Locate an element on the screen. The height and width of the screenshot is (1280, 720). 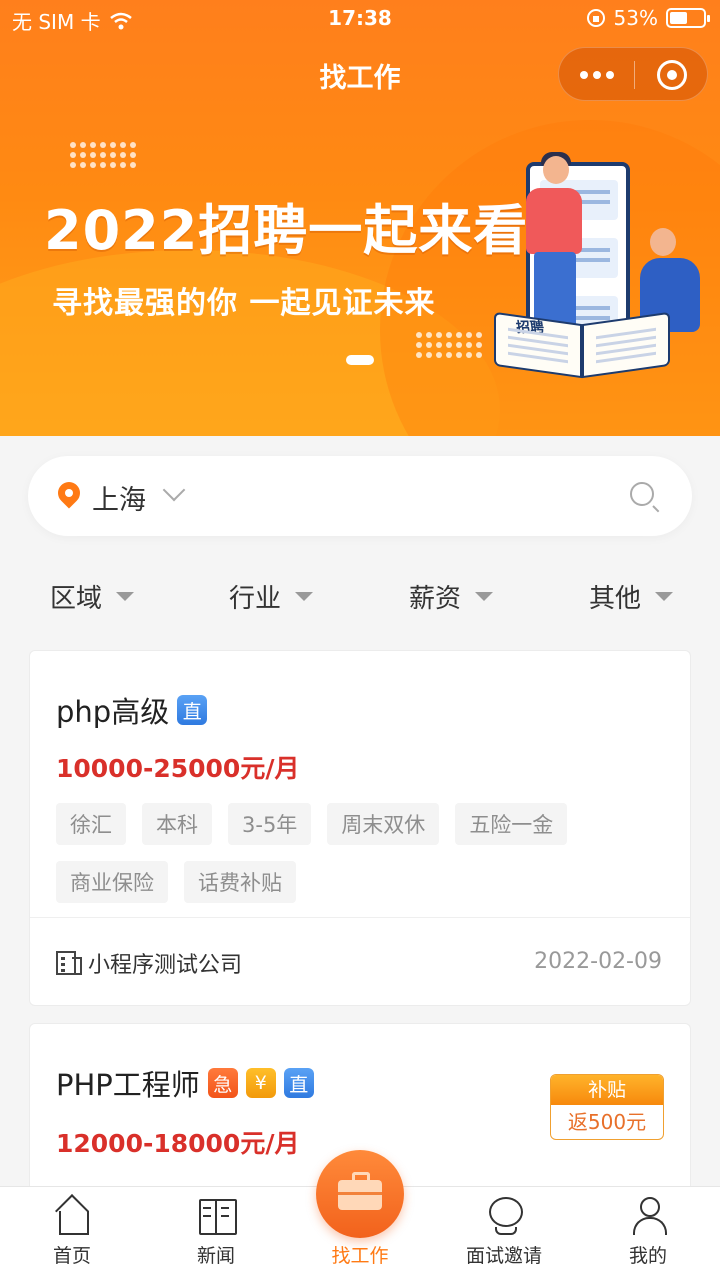
banner-subtitle: 寻找最强的你 一起见证未来 is located at coordinates (244, 303).